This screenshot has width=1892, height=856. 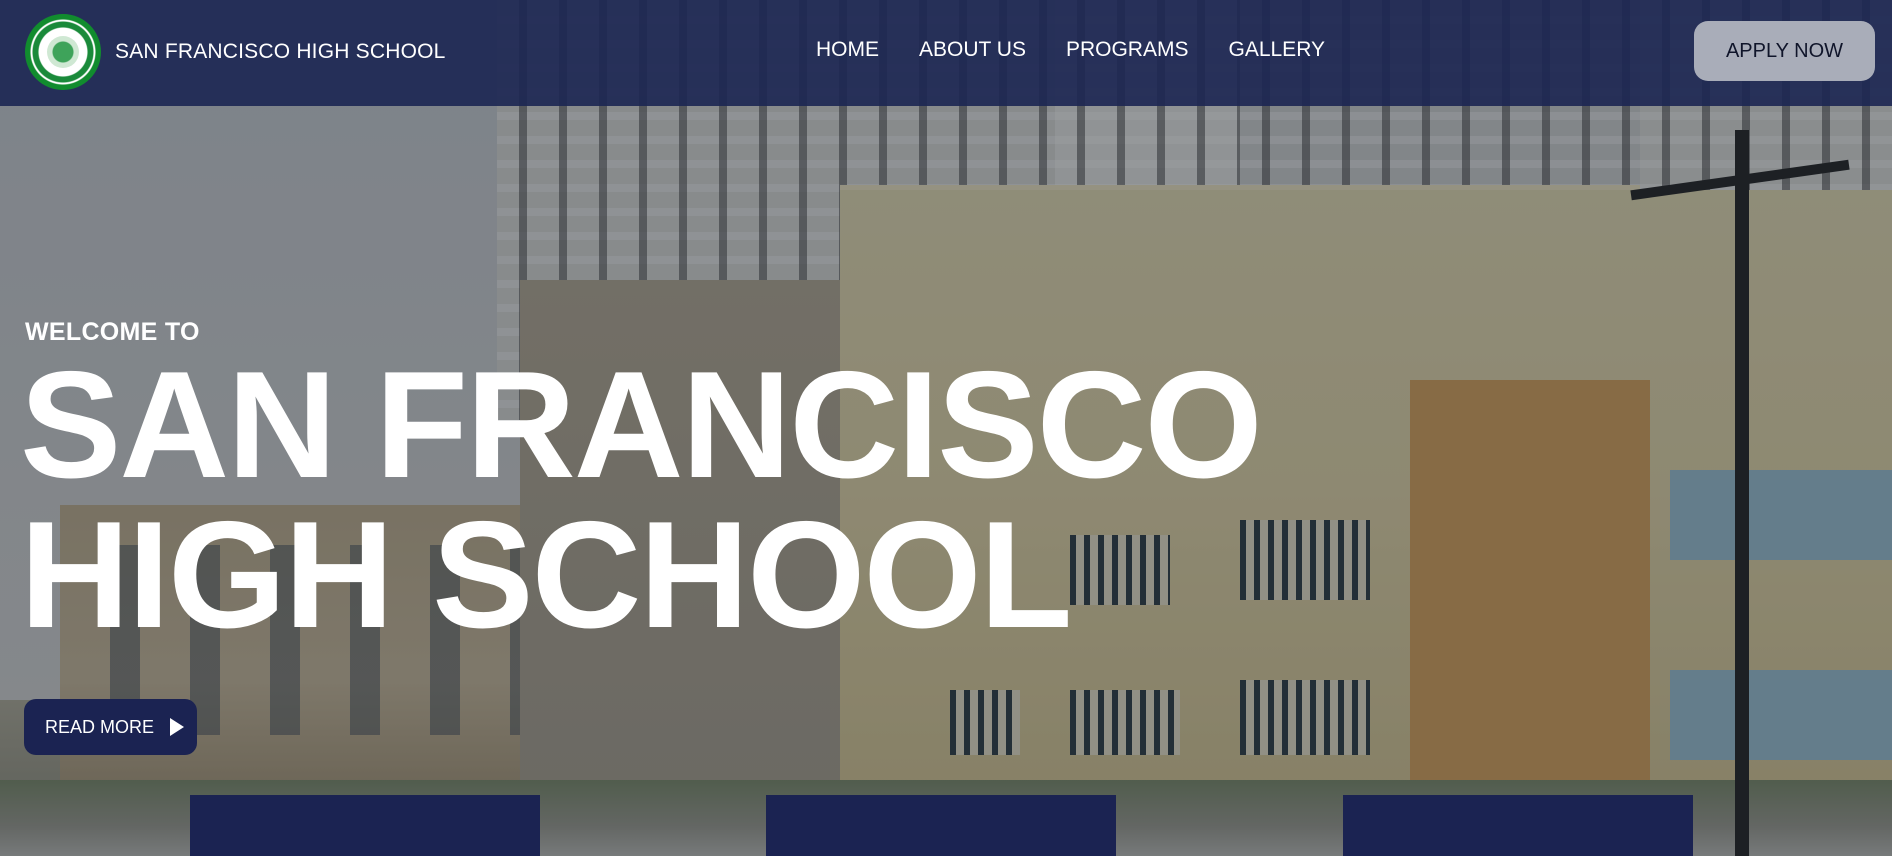 I want to click on play-icon, so click(x=177, y=727).